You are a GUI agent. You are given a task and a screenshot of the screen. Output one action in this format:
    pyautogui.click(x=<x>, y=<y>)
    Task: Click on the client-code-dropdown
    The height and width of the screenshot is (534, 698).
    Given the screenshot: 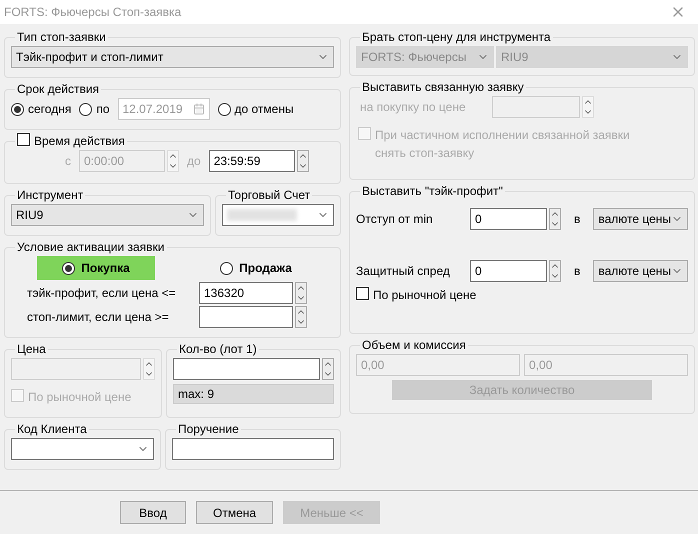 What is the action you would take?
    pyautogui.click(x=82, y=449)
    